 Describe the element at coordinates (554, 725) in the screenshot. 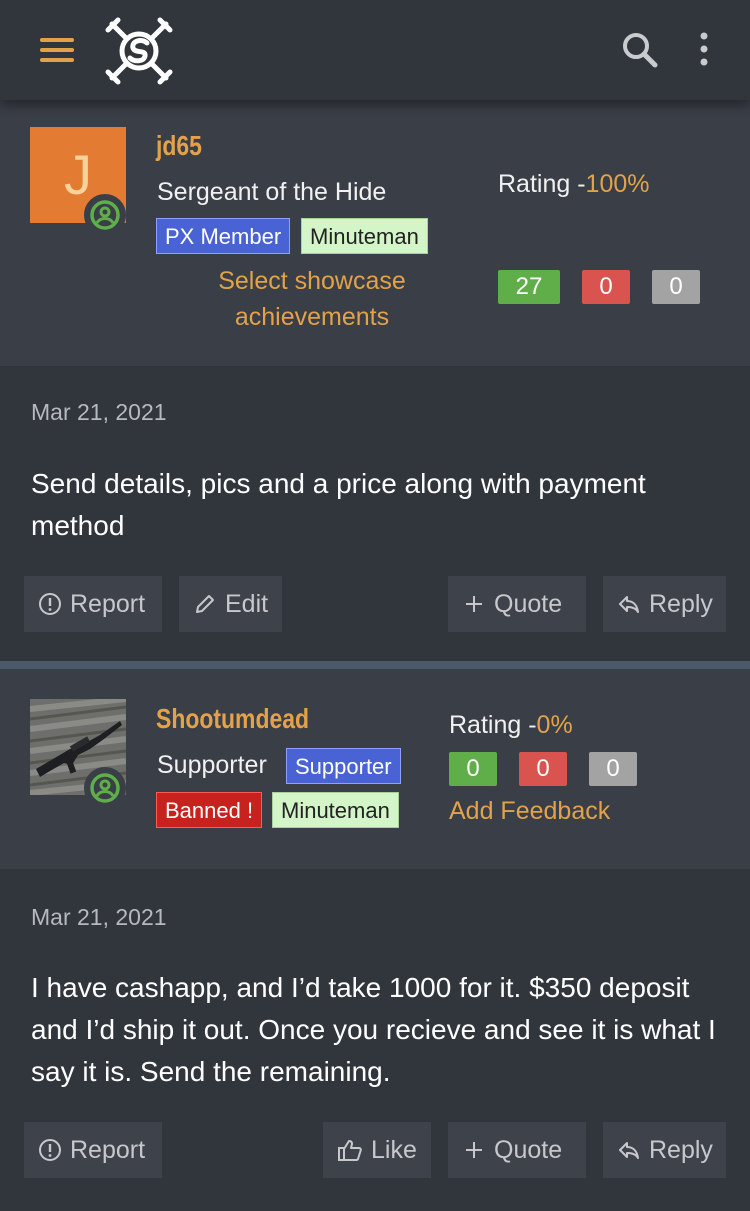

I see `rating-value: 0%` at that location.